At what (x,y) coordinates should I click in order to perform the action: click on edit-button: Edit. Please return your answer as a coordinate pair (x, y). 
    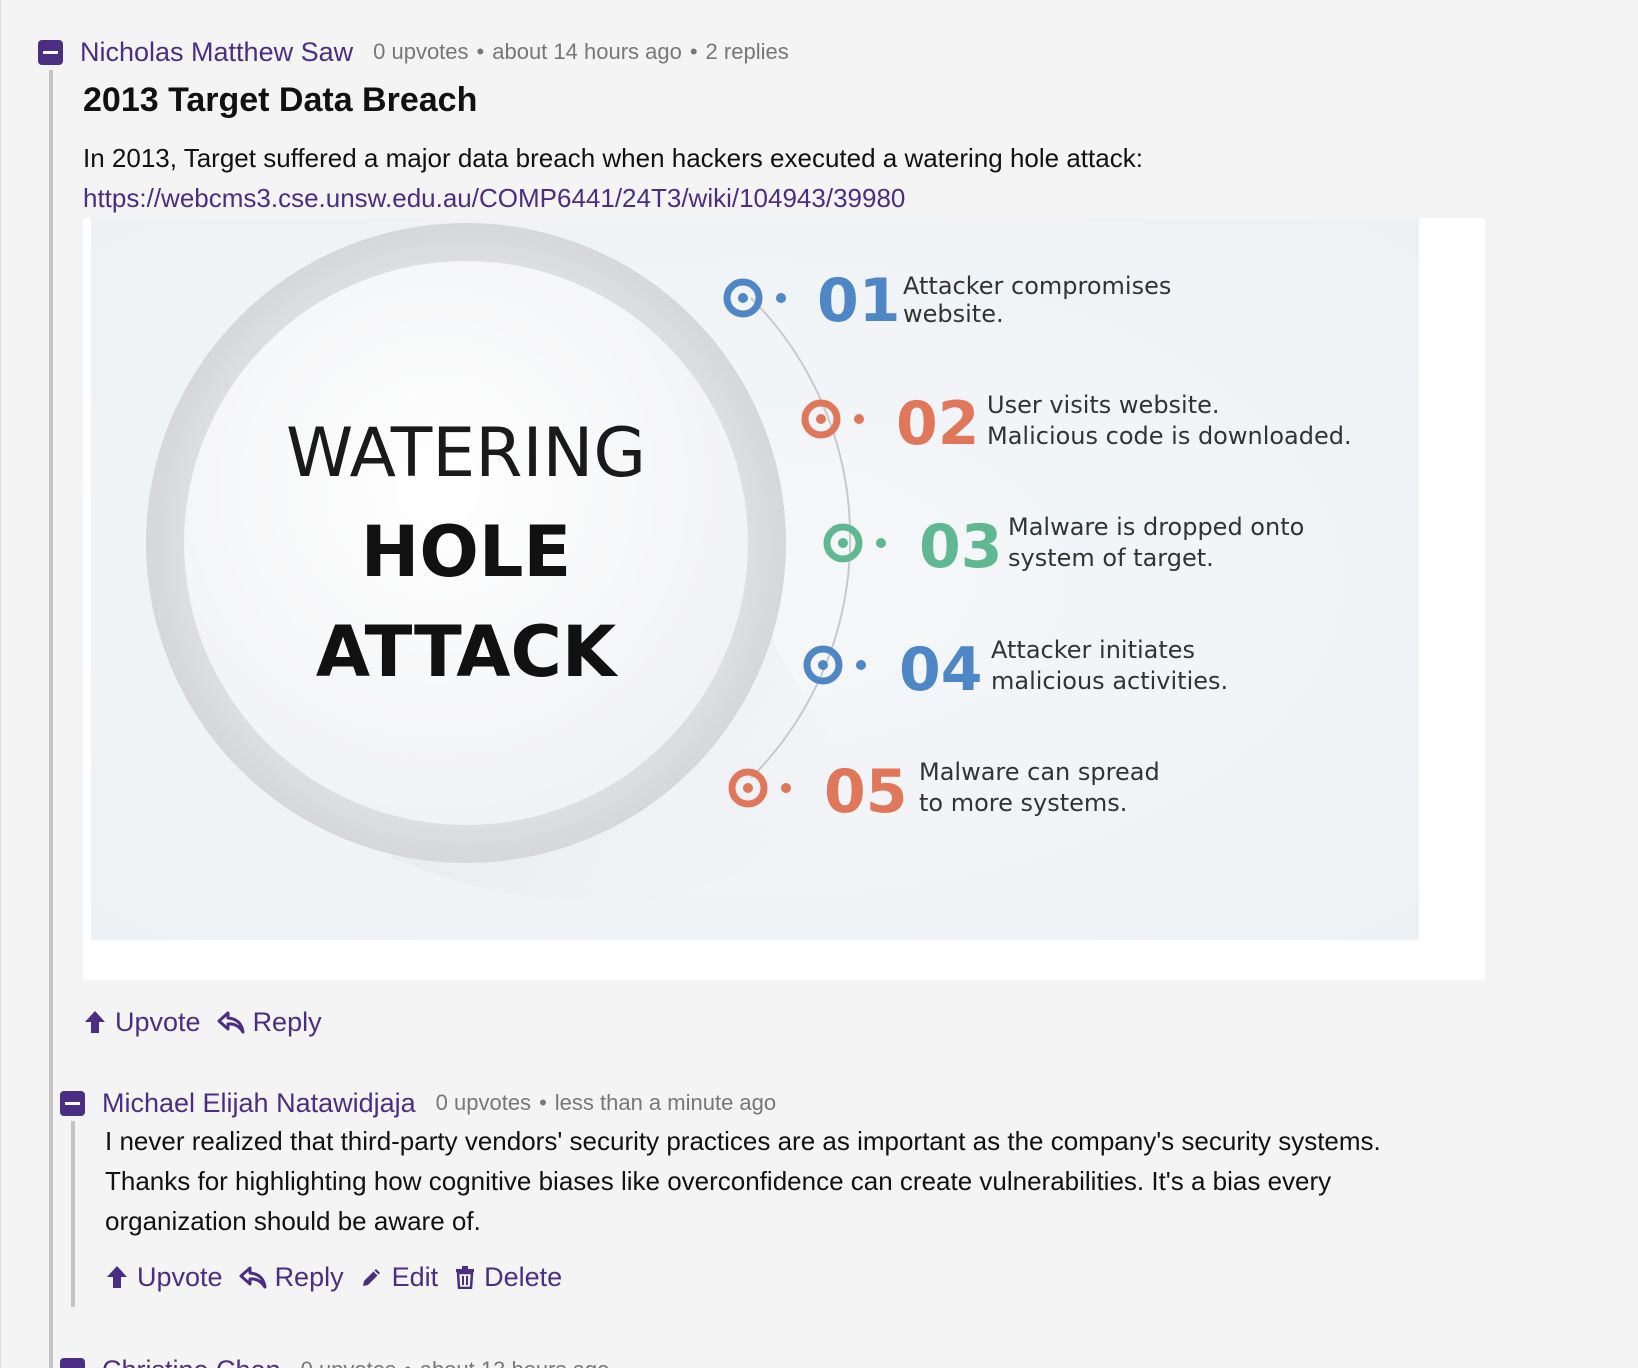
    Looking at the image, I should click on (399, 1277).